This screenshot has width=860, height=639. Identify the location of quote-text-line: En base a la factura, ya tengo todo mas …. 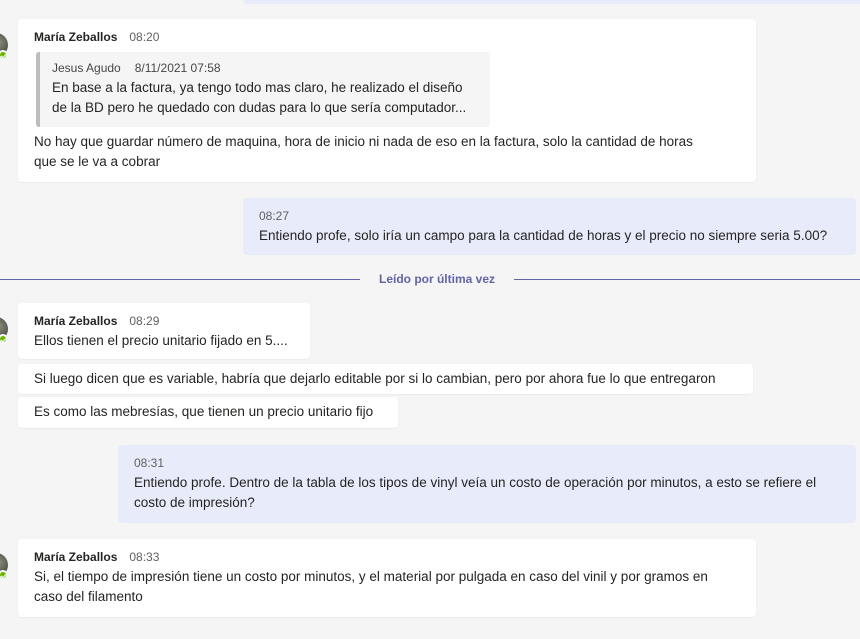
(257, 87).